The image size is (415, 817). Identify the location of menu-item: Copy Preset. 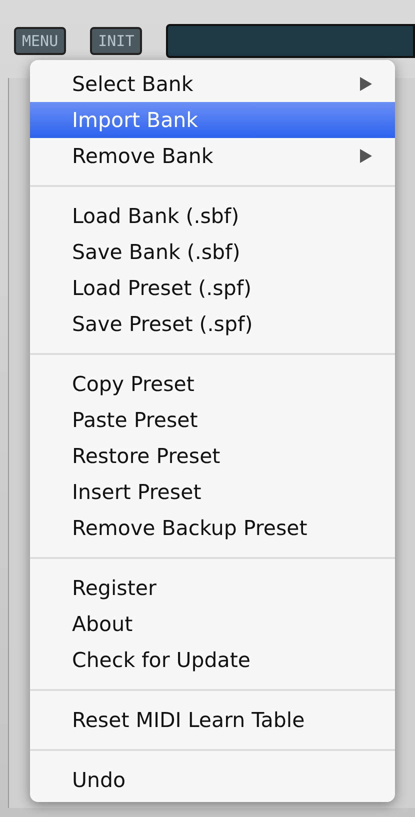
(212, 384).